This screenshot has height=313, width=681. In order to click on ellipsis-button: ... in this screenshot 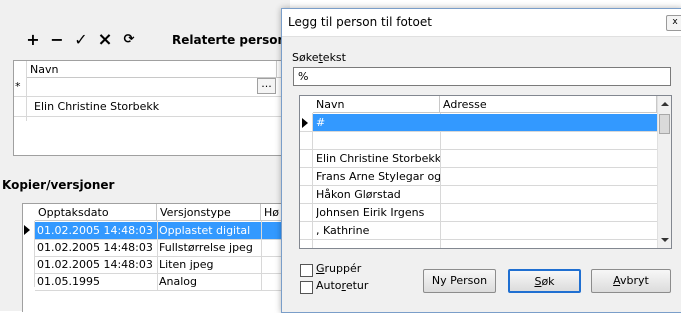, I will do `click(266, 86)`.